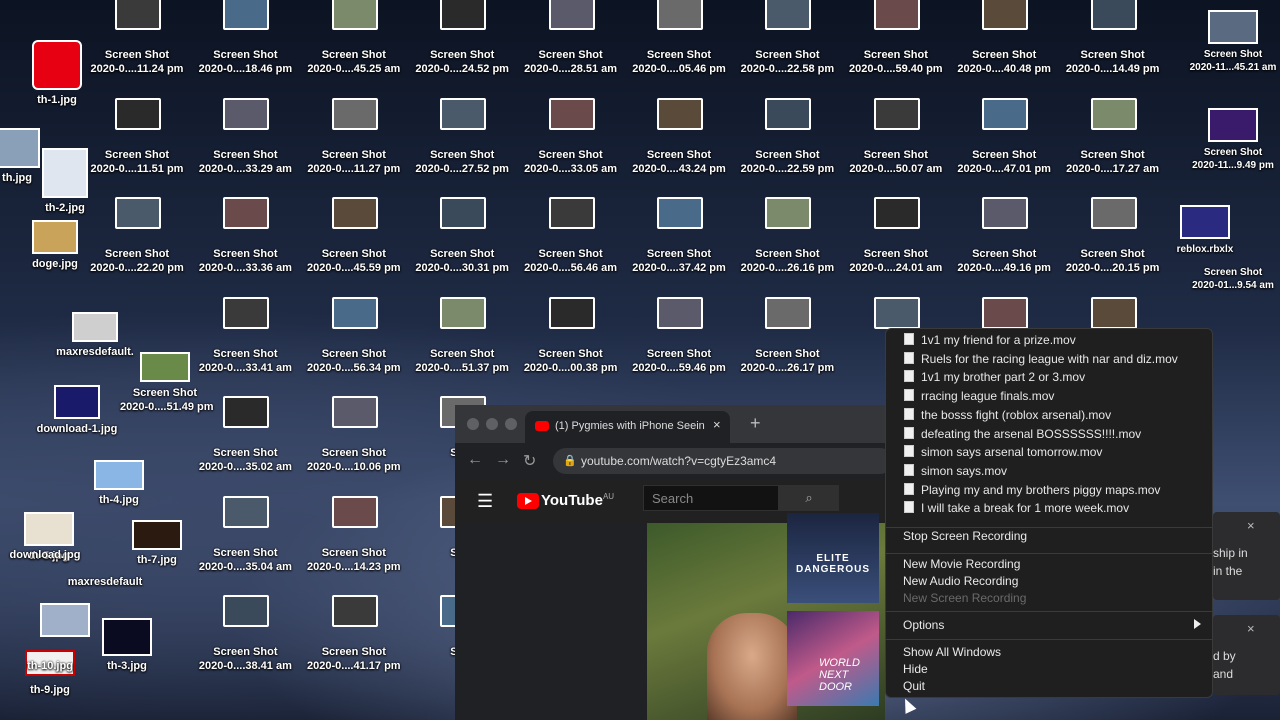 This screenshot has width=1280, height=720. Describe the element at coordinates (1246, 655) in the screenshot. I see `notification-panel-2: × d by and` at that location.